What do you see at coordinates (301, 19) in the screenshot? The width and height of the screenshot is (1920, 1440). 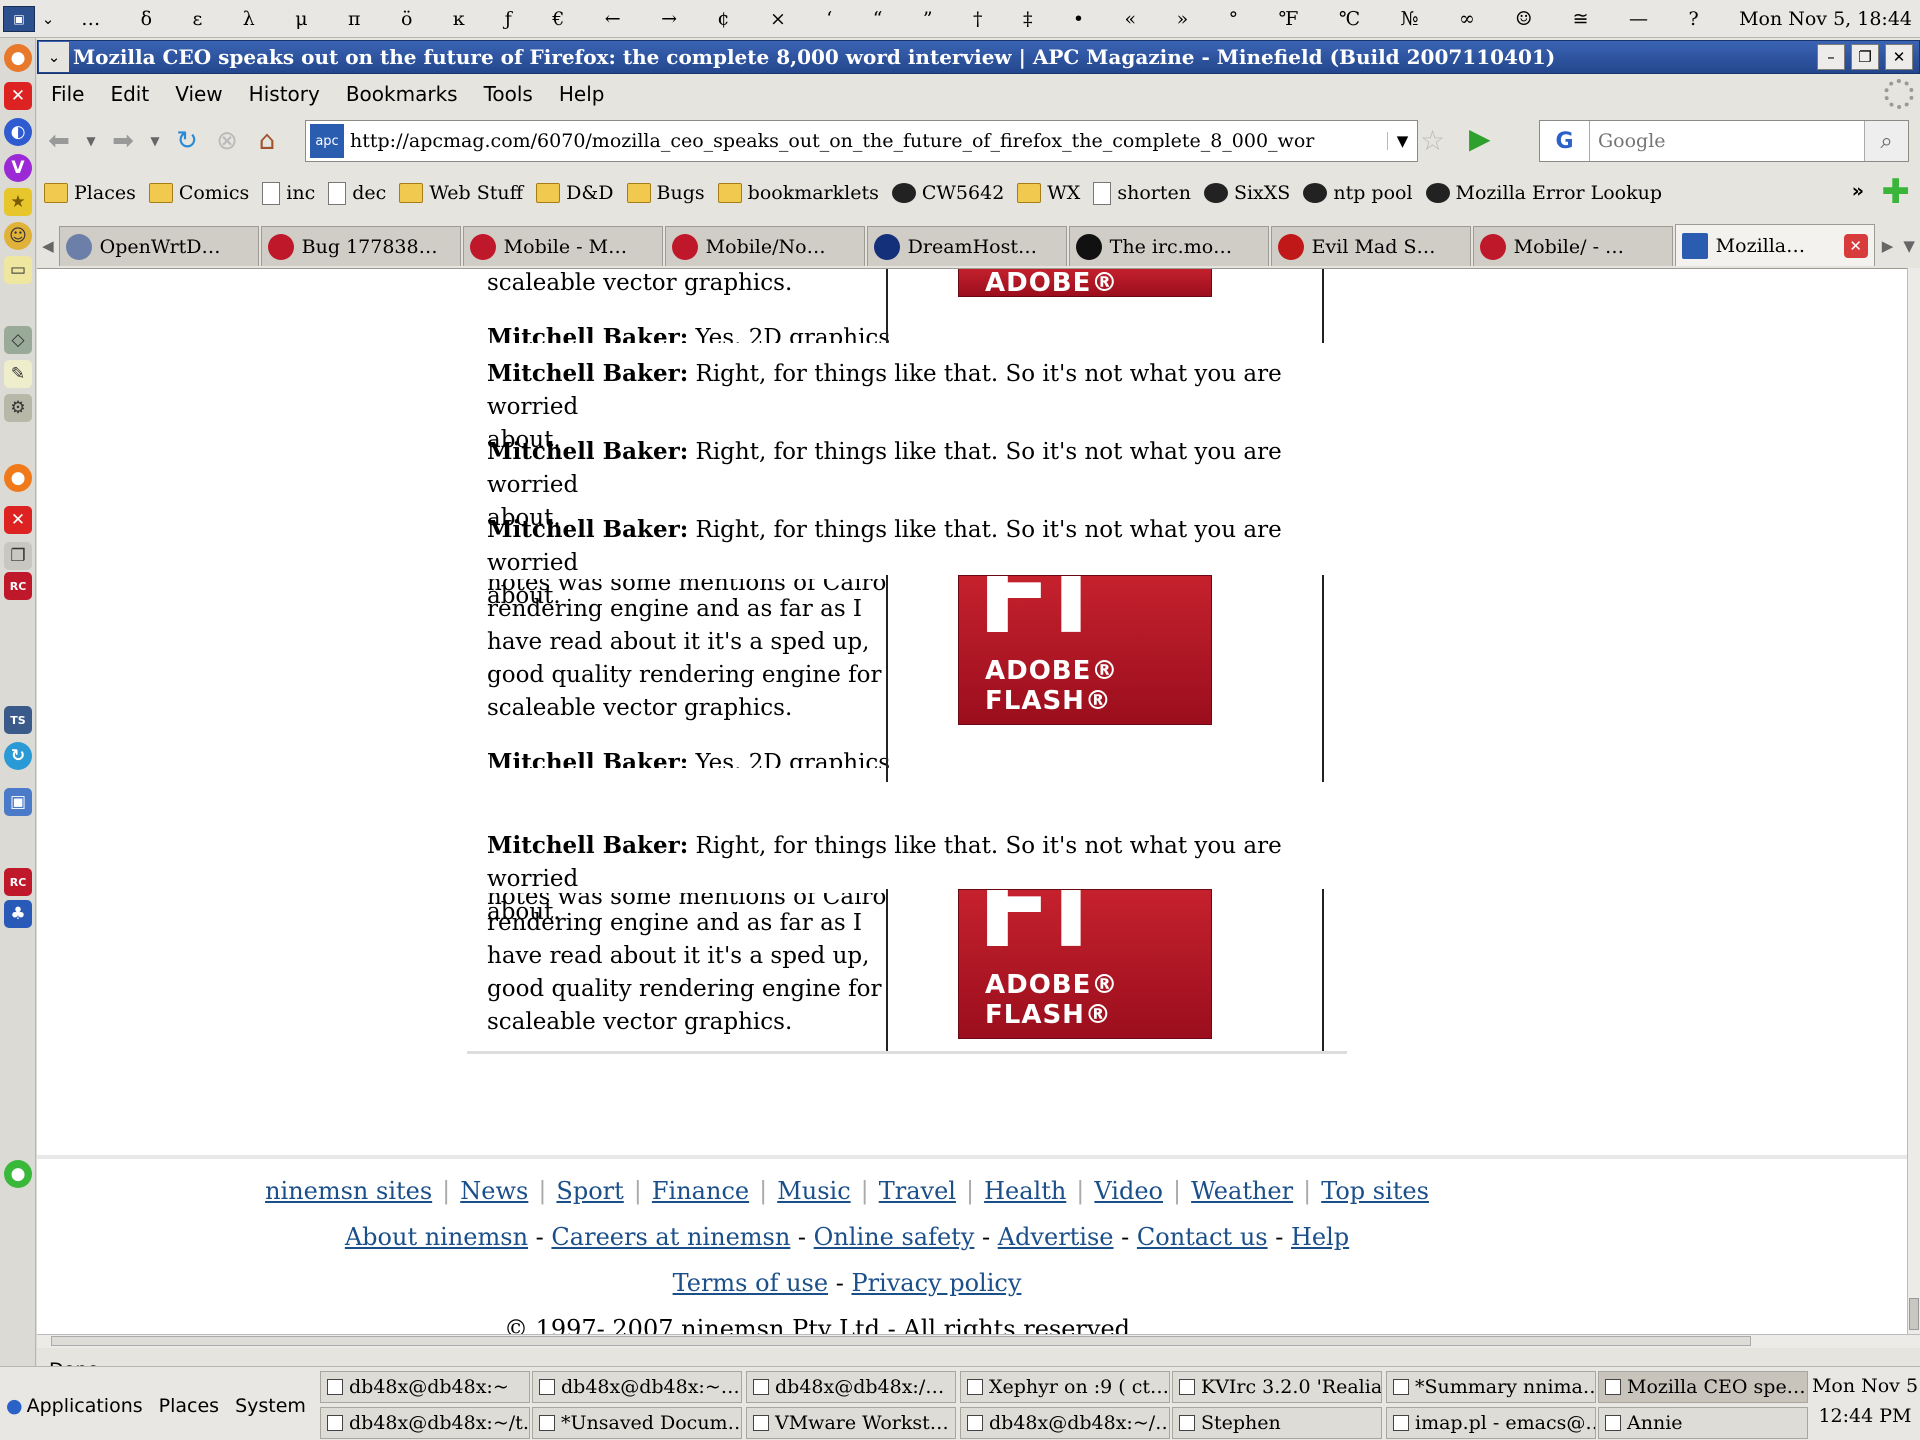 I see `char-button: μ` at bounding box center [301, 19].